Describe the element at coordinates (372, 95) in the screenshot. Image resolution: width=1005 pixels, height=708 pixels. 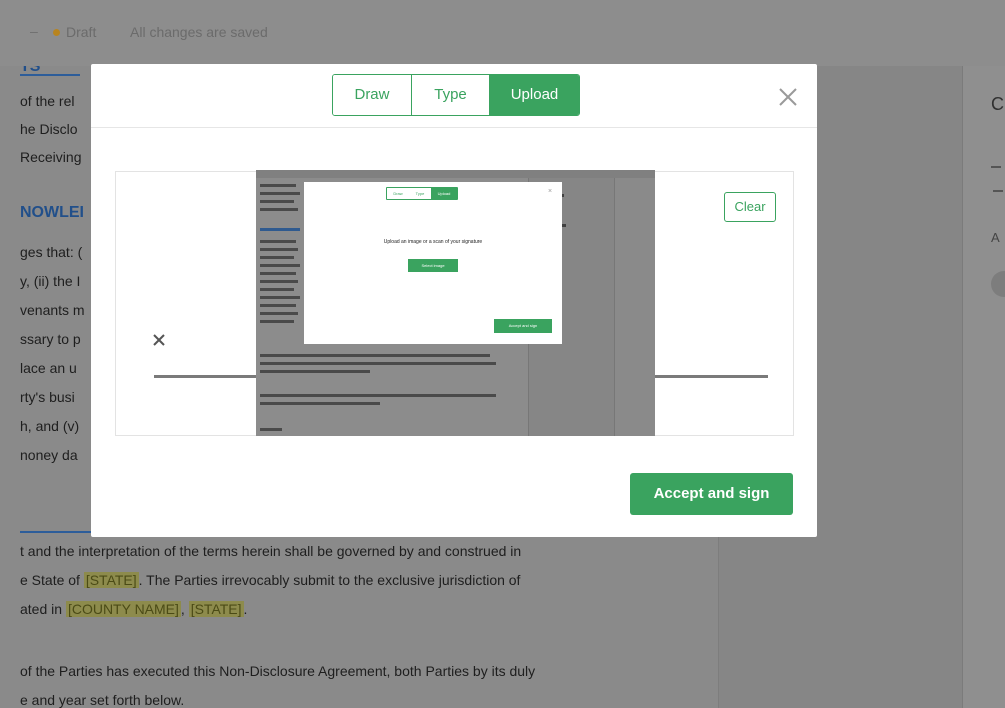
I see `tab-draw: Draw` at that location.